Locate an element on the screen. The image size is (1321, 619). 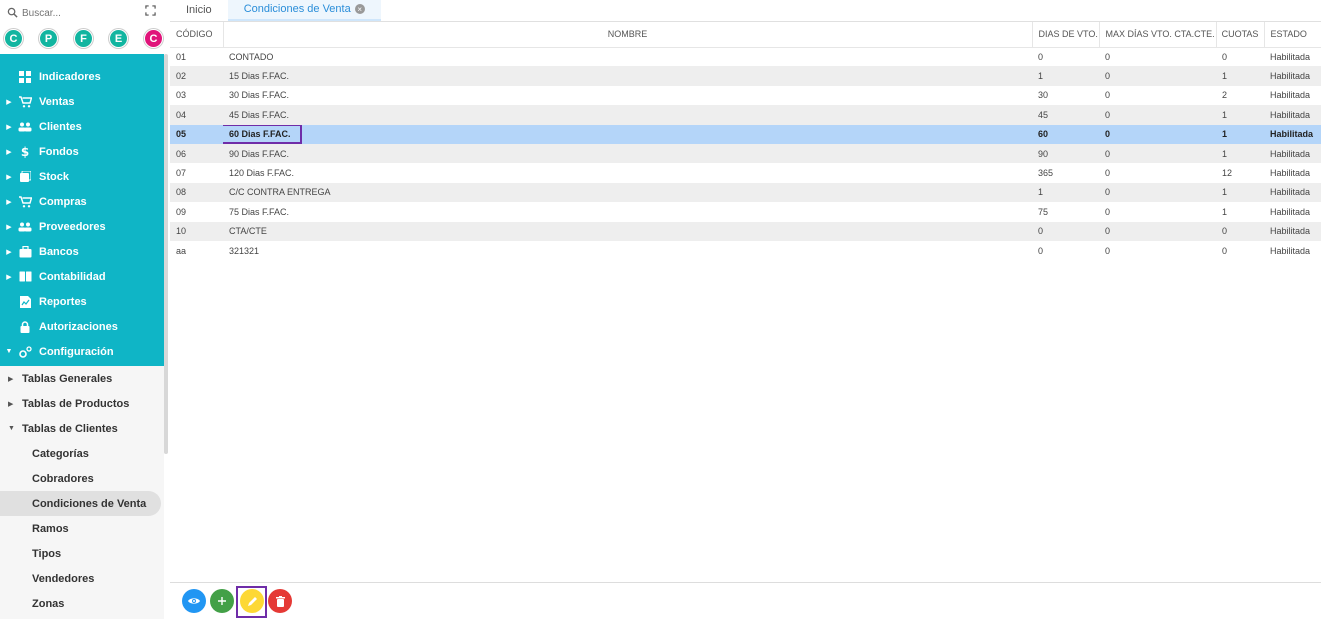
sidebar-item-bancos: ▶ Bancos is located at coordinates (82, 251).